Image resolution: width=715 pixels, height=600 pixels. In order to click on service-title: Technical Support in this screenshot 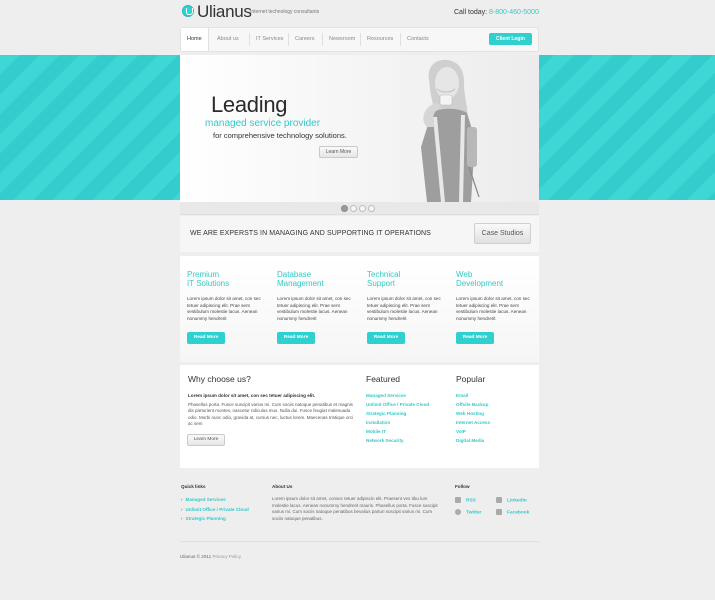, I will do `click(407, 279)`.